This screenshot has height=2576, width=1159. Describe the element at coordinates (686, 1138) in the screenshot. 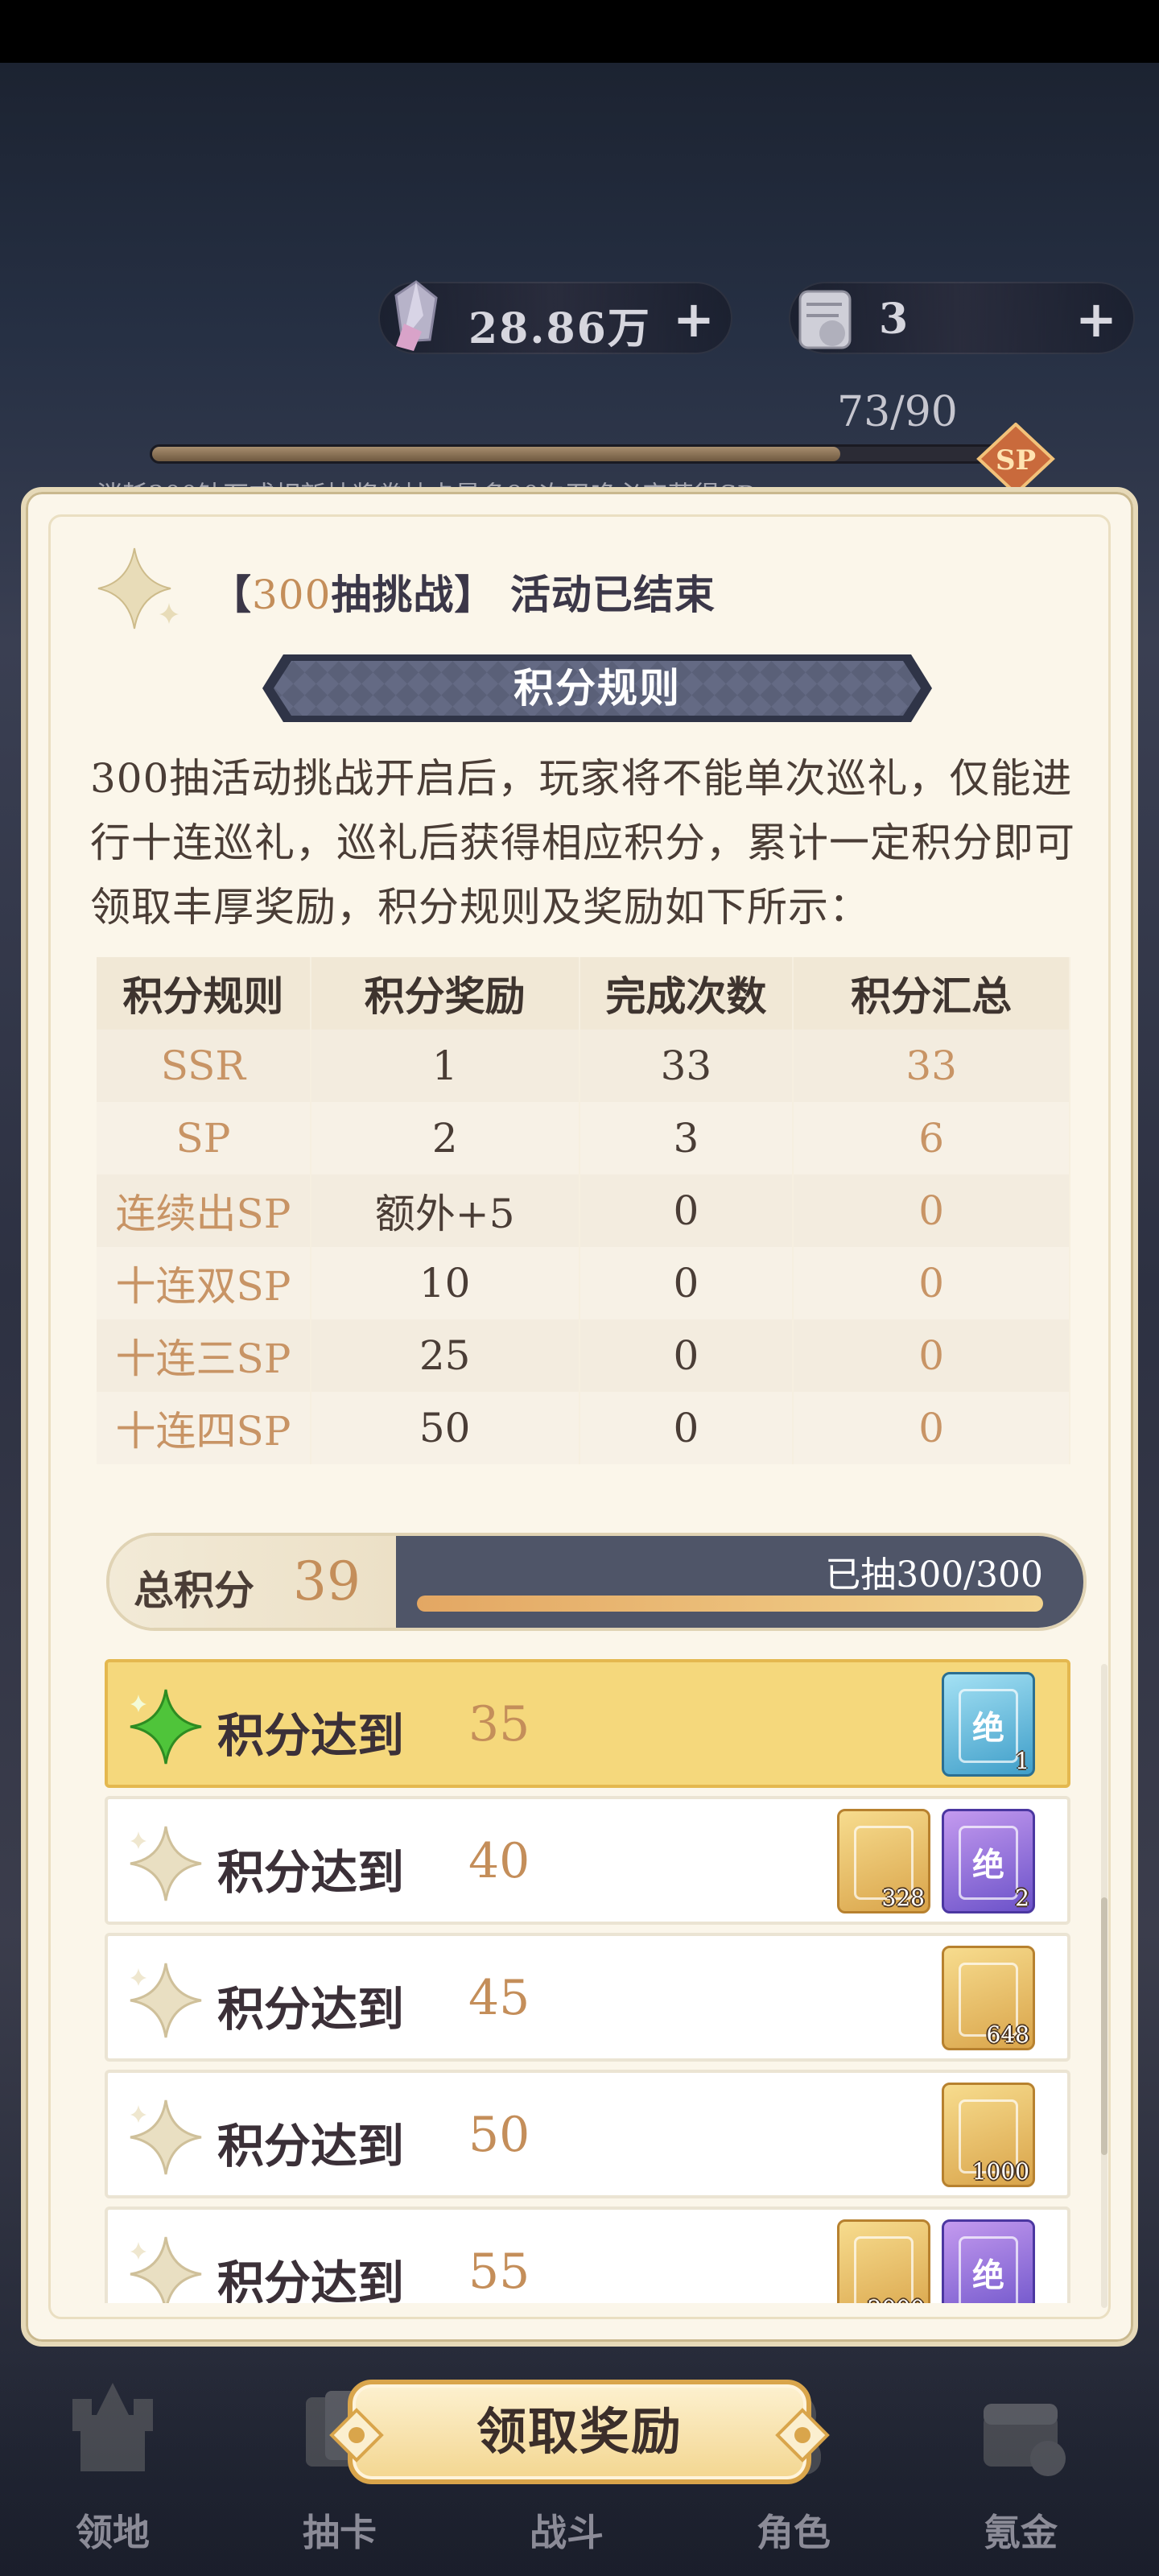

I see `count-cell: 3` at that location.